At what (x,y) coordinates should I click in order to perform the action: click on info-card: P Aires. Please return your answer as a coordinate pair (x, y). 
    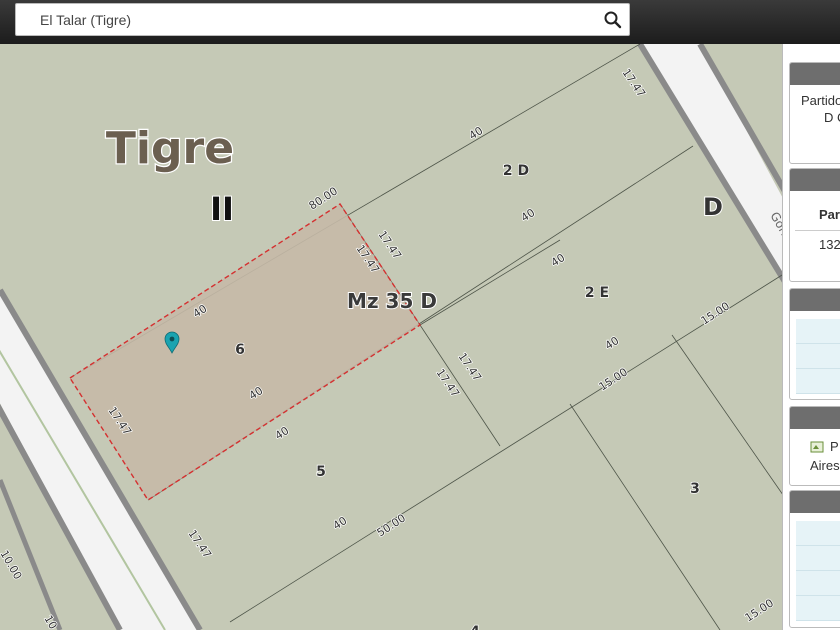
    Looking at the image, I should click on (814, 446).